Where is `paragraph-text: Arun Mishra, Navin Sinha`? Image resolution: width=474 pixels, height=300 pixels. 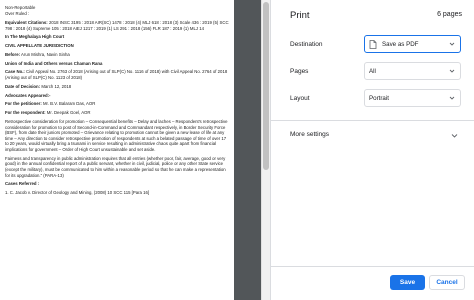 paragraph-text: Arun Mishra, Navin Sinha is located at coordinates (45, 54).